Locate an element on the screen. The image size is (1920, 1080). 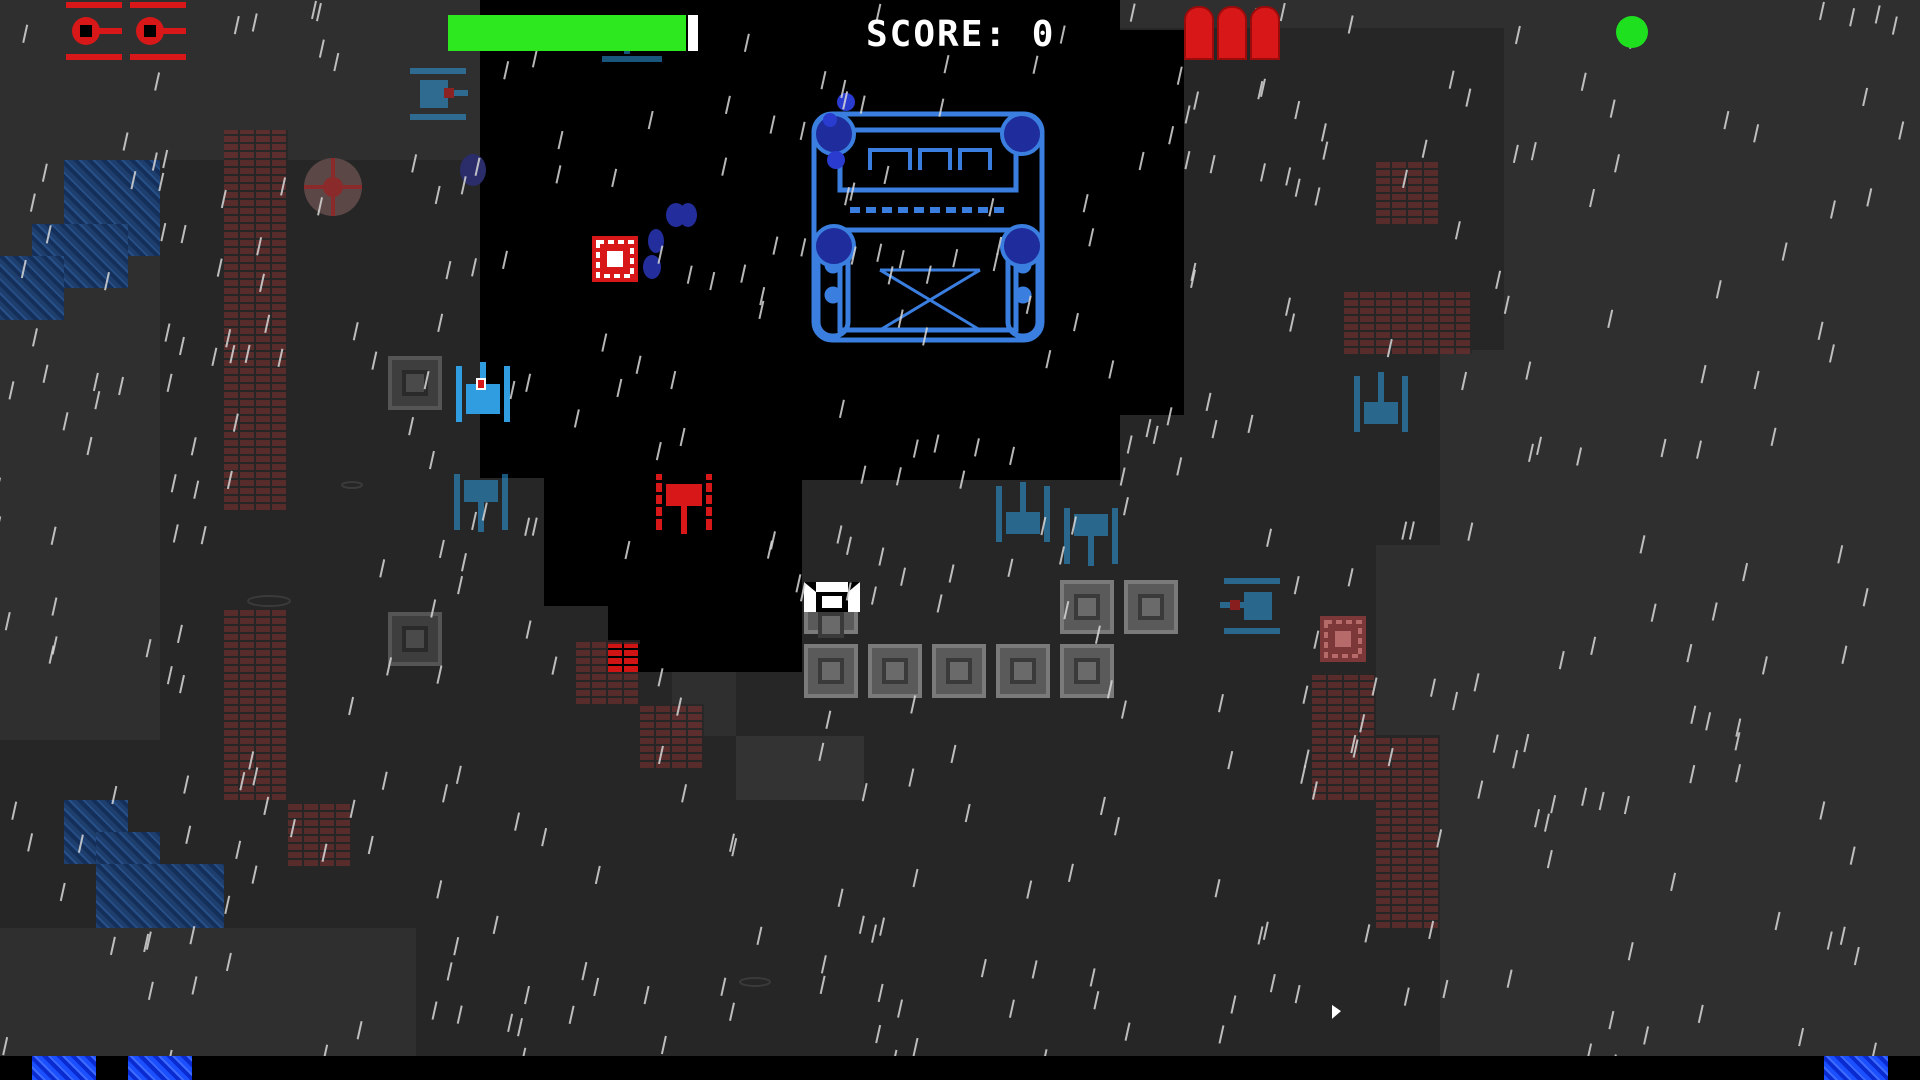
boss-projectiles is located at coordinates (670, 241).